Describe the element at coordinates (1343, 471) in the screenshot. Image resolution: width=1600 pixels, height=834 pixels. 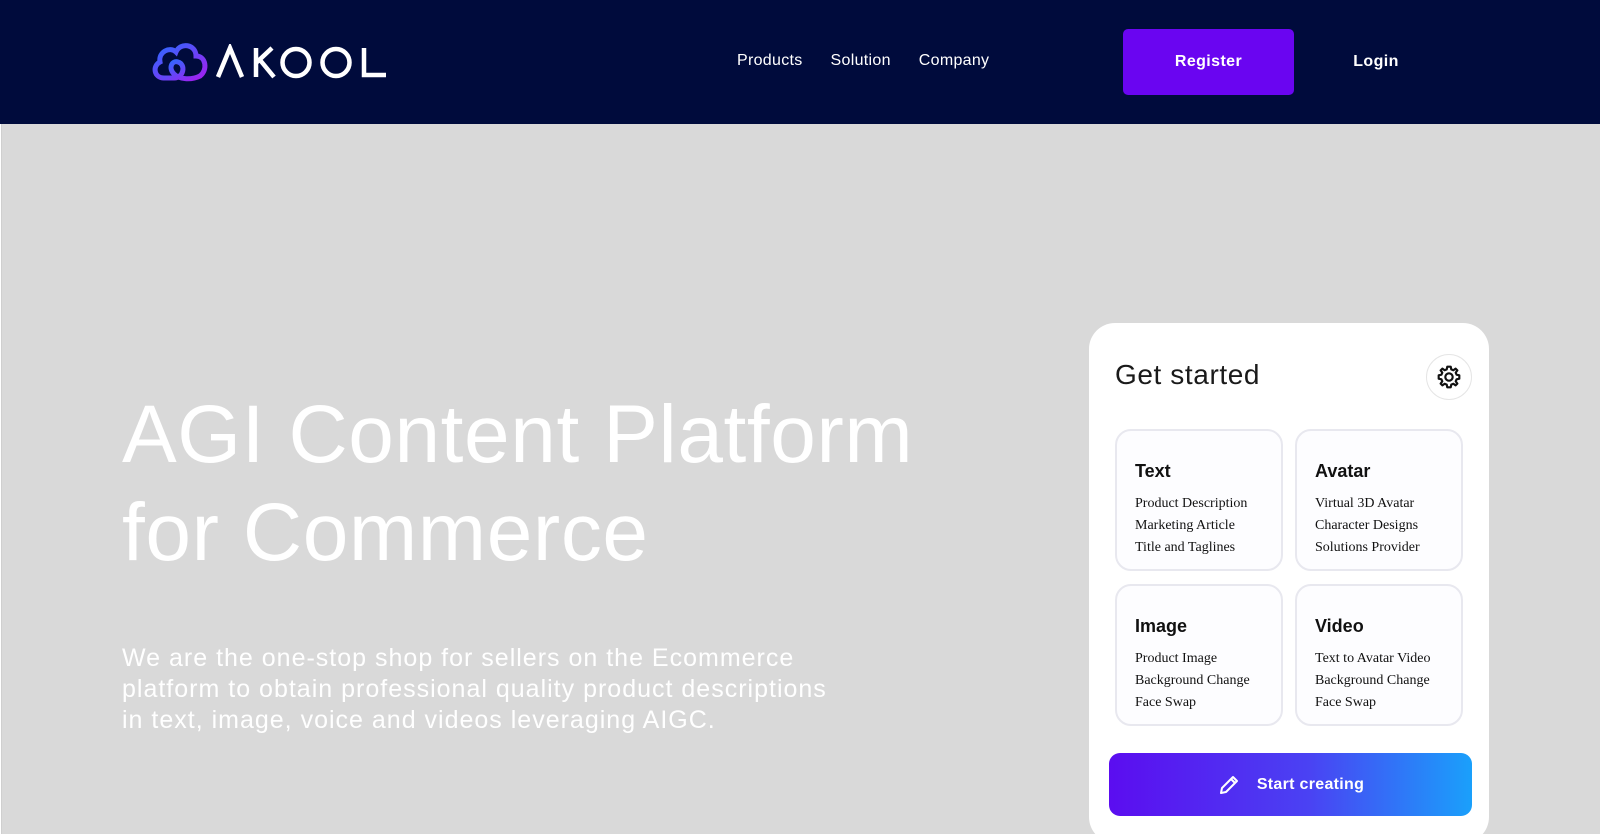
I see `tile-title: Avatar` at that location.